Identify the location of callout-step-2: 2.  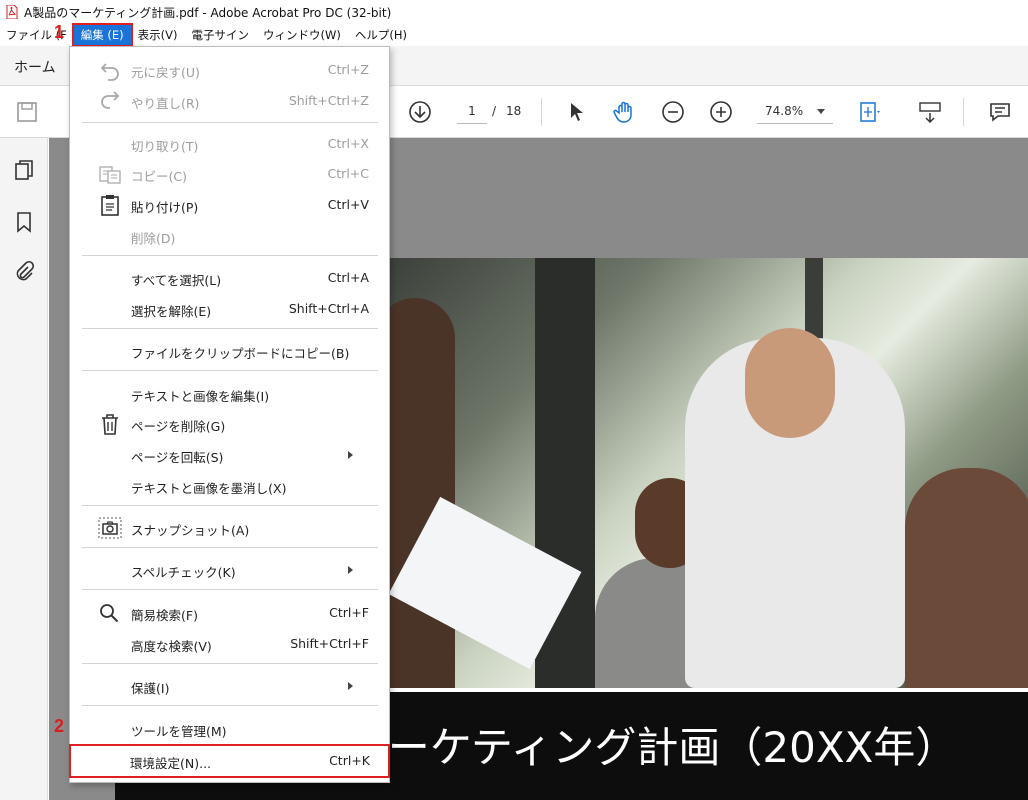
(59, 726).